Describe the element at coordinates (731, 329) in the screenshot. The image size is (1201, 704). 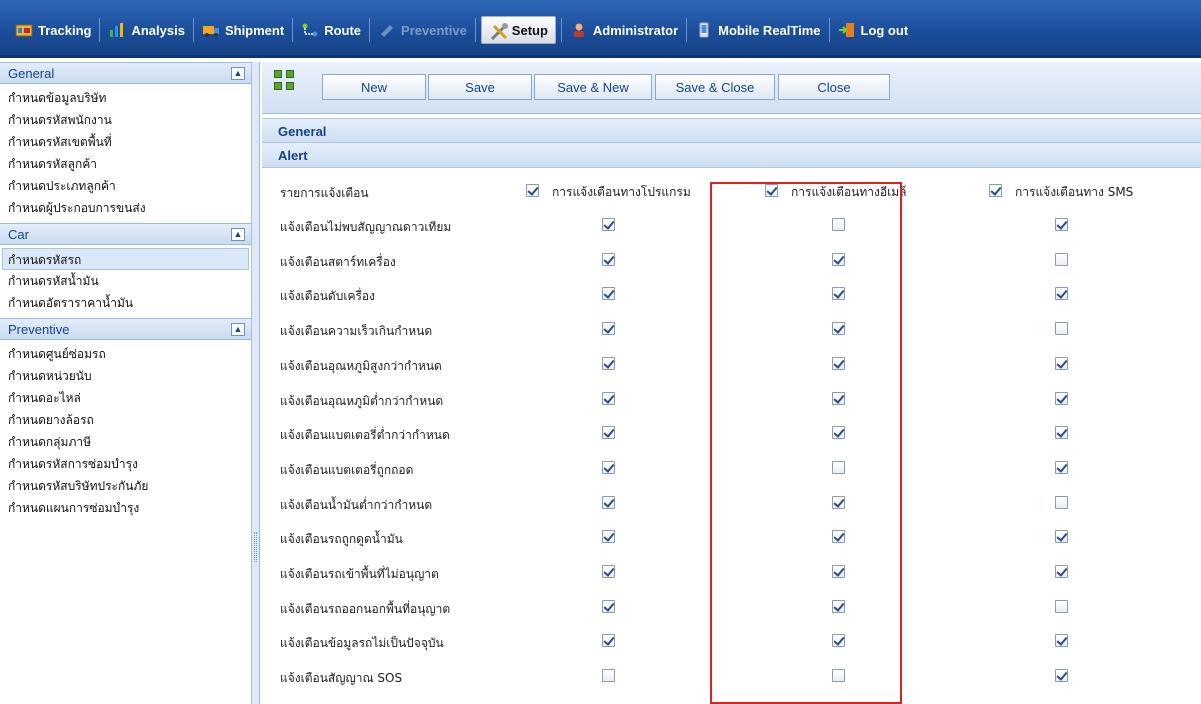
I see `alert-row: แจ้งเตือนความเร็วเกินกำหนด` at that location.